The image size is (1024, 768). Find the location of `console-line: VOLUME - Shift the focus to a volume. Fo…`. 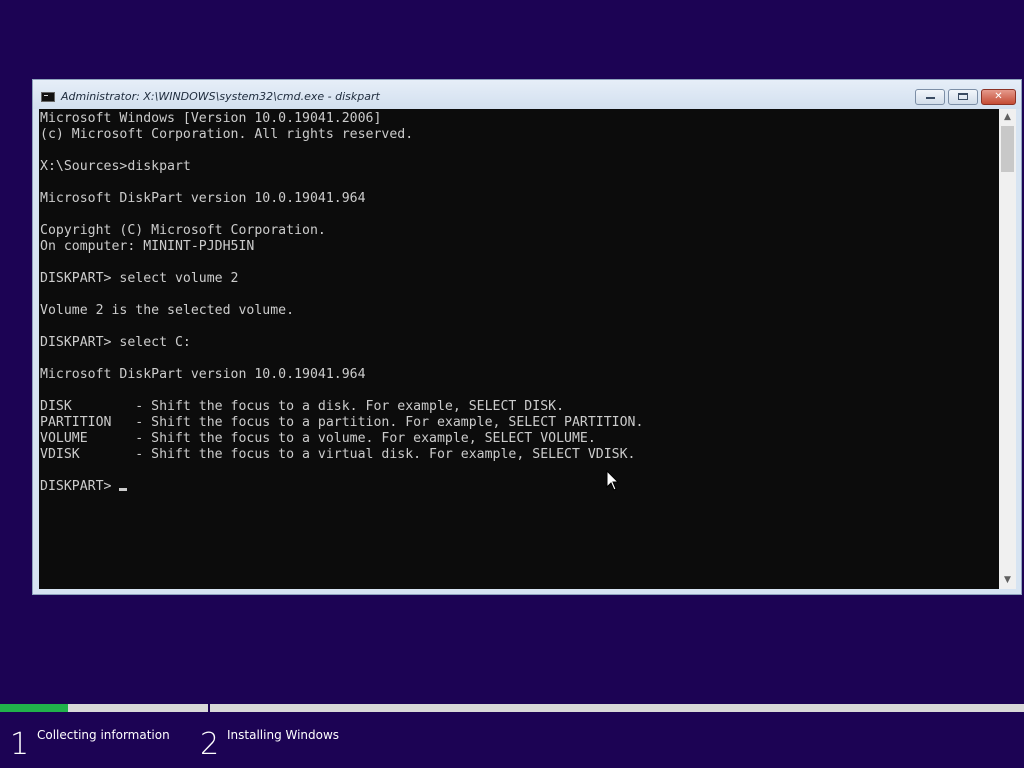

console-line: VOLUME - Shift the focus to a volume. Fo… is located at coordinates (318, 438).